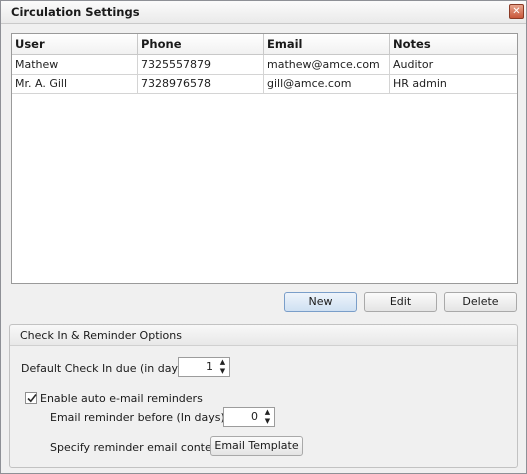 This screenshot has height=474, width=527. I want to click on enable-reminders-checkbox, so click(31, 398).